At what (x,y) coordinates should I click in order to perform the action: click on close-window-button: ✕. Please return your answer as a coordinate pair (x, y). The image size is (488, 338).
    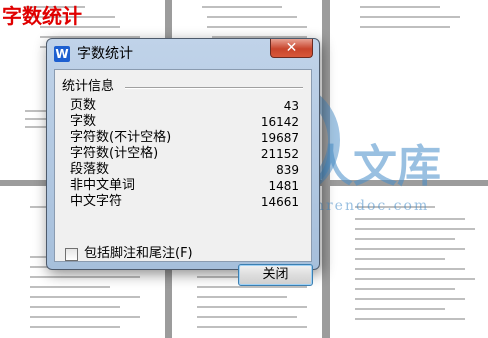
    Looking at the image, I should click on (291, 48).